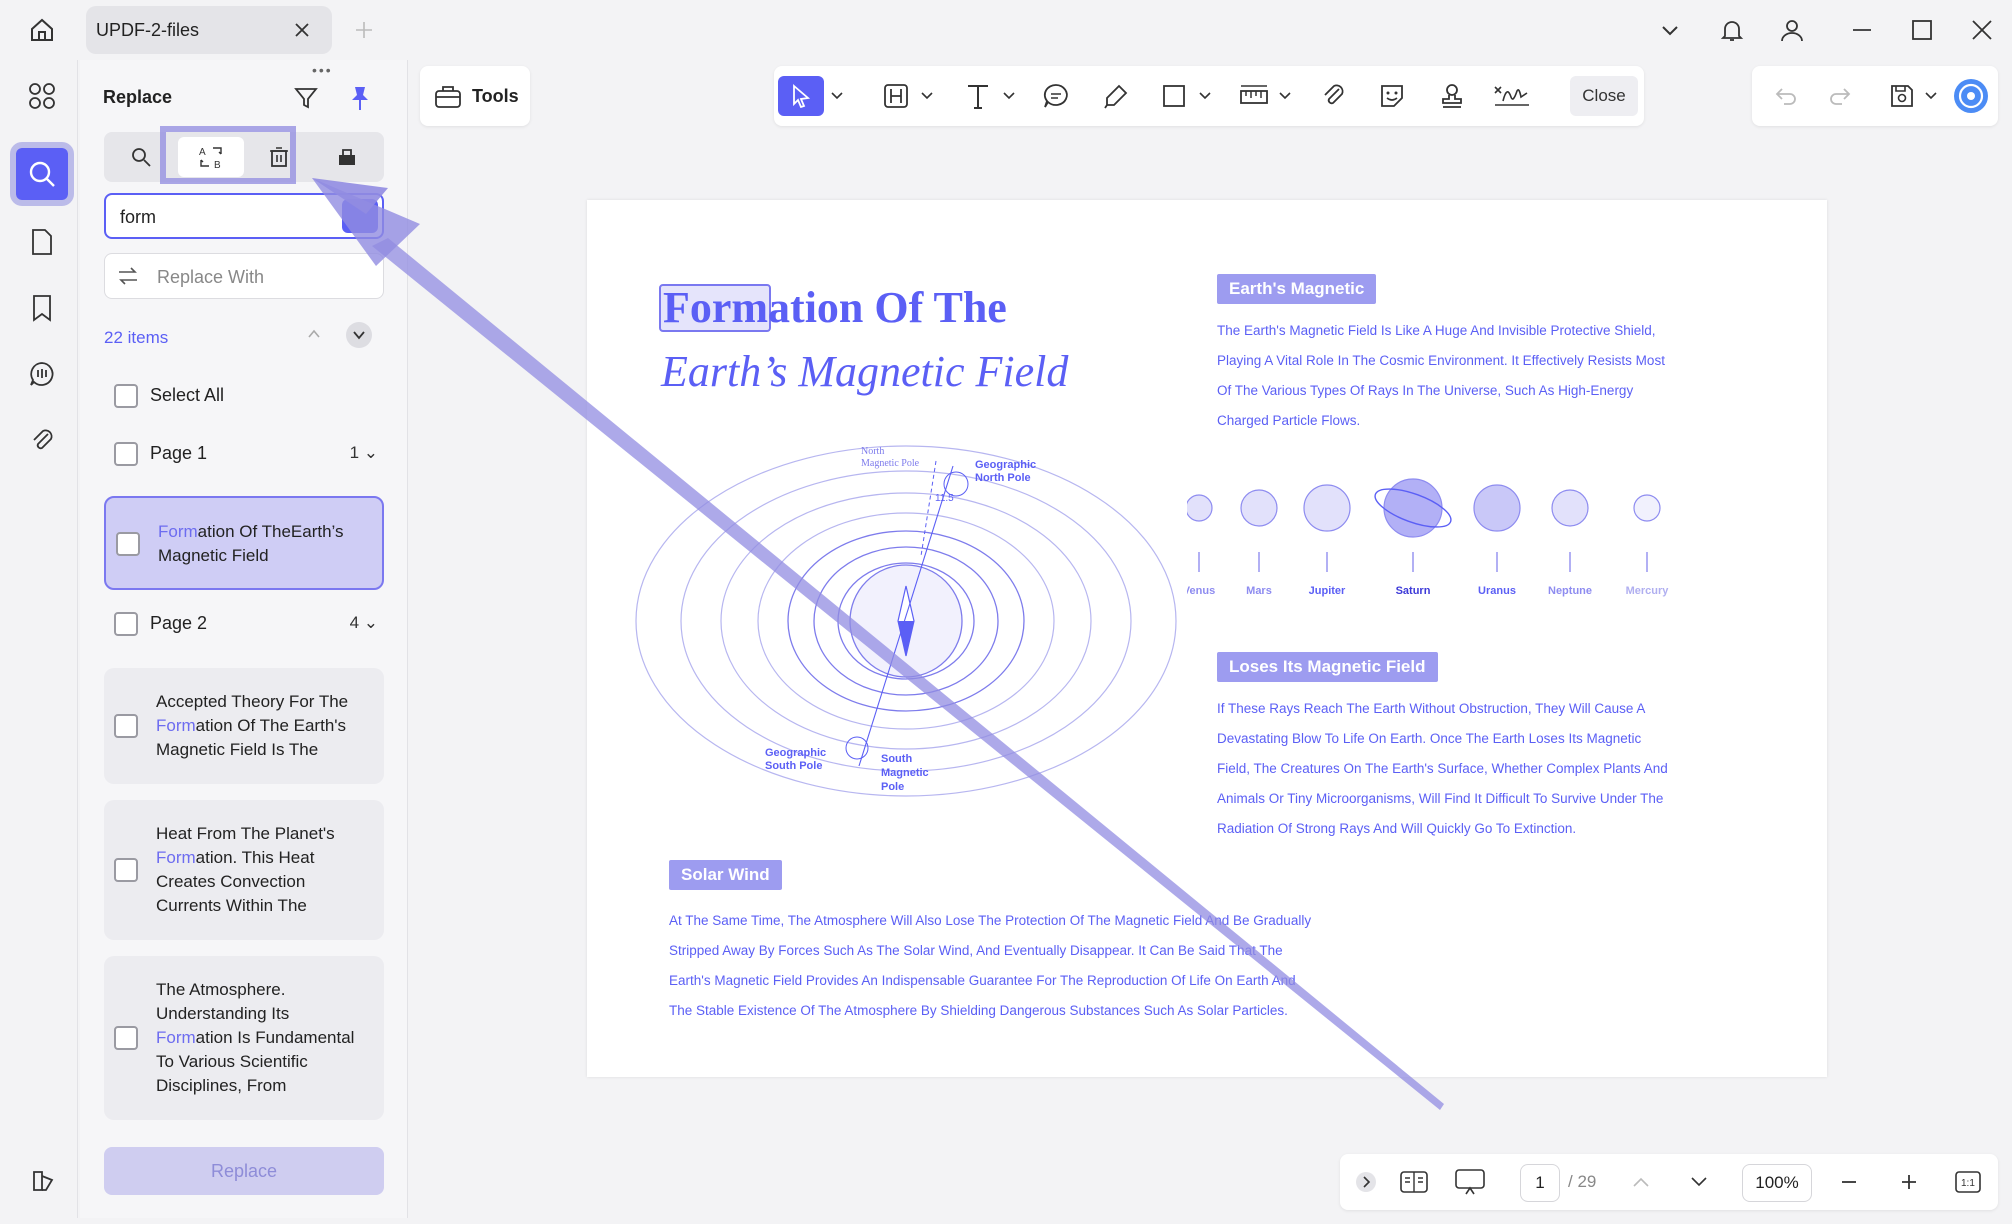 This screenshot has height=1224, width=2012. I want to click on replace-button: Replace, so click(244, 1171).